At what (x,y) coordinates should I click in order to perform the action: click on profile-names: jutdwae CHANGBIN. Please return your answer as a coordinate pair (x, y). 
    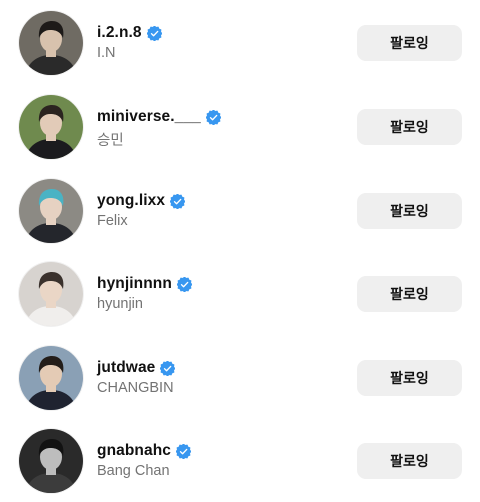
    Looking at the image, I should click on (217, 377).